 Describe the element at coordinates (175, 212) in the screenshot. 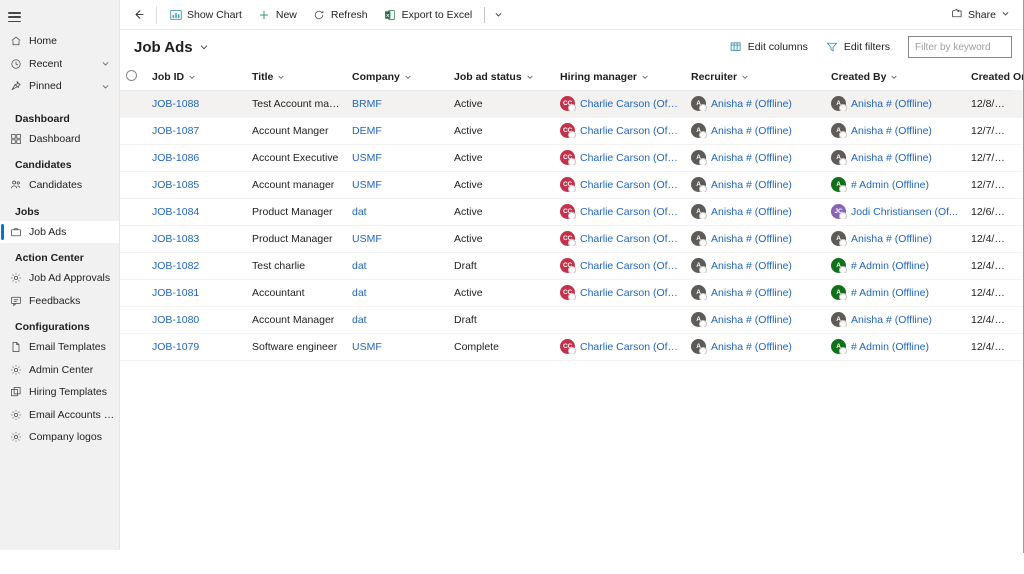

I see `job-id-link: JOB-1084` at that location.